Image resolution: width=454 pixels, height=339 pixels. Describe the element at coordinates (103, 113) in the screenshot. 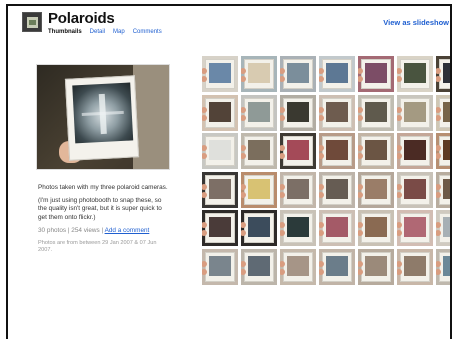

I see `bridge-image` at that location.